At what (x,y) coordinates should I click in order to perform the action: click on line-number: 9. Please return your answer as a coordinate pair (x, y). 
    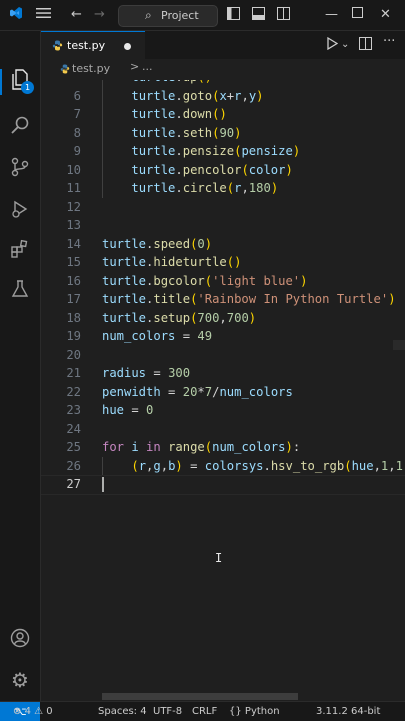
    Looking at the image, I should click on (77, 151).